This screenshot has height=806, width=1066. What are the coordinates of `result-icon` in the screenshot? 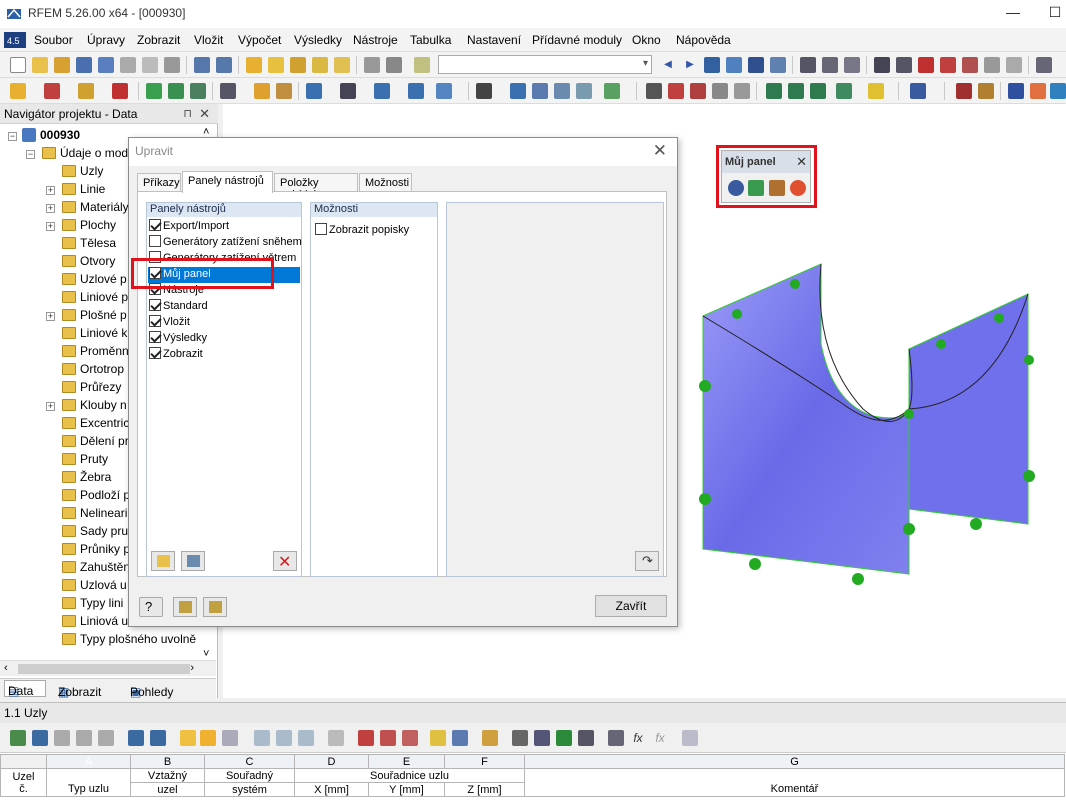 It's located at (712, 65).